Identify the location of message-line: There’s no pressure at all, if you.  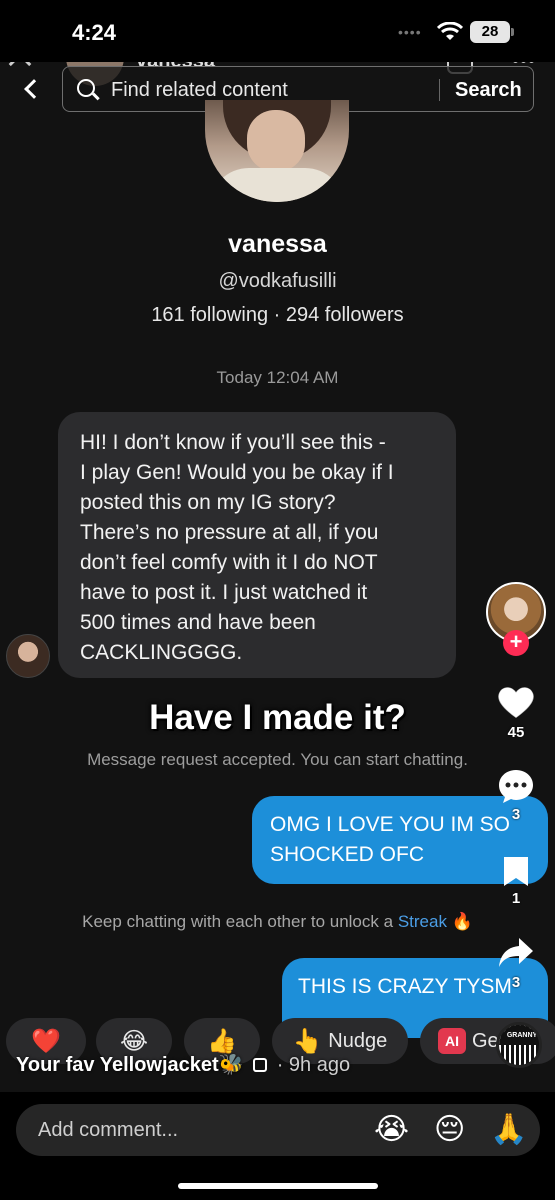
(229, 532).